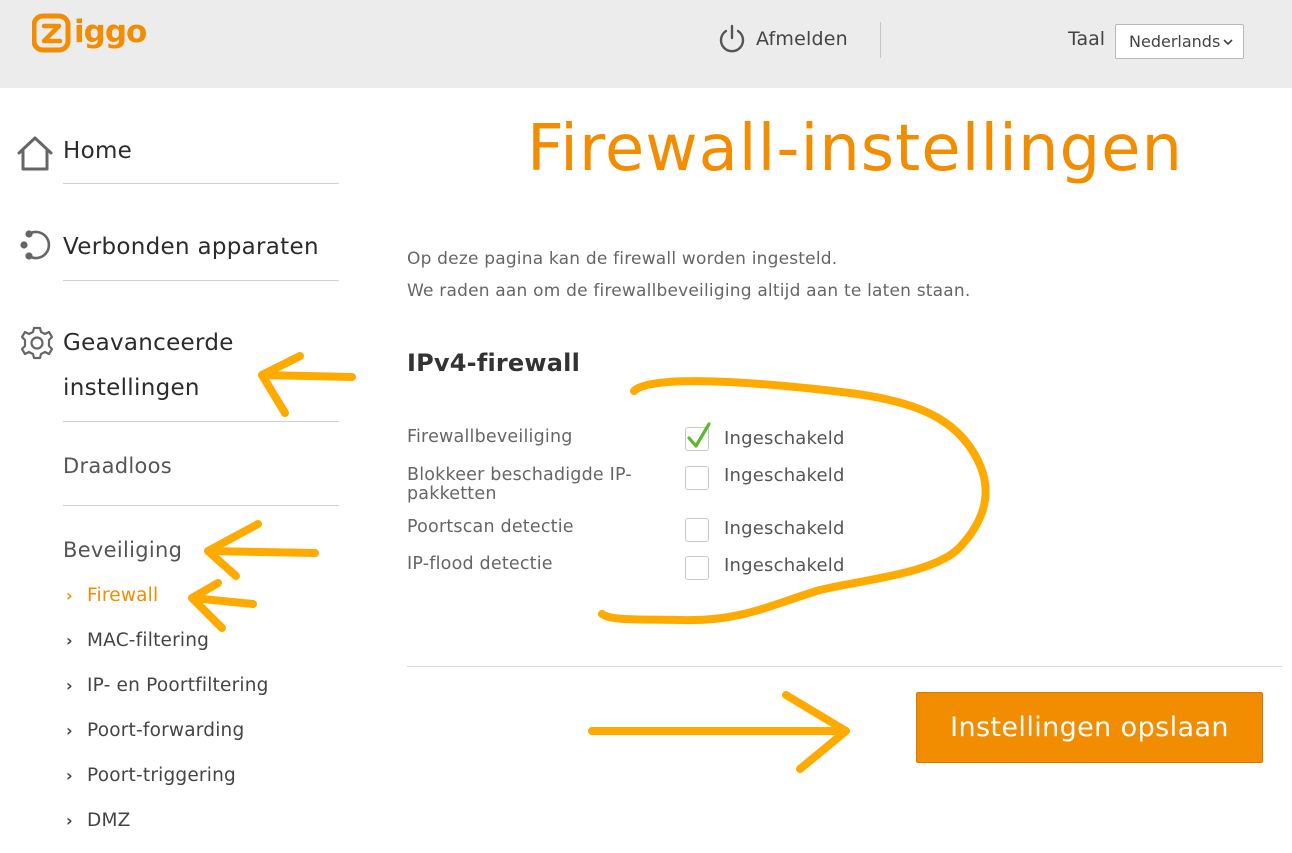  What do you see at coordinates (490, 527) in the screenshot?
I see `setting-label-portscan-detection: Poortscan detectie` at bounding box center [490, 527].